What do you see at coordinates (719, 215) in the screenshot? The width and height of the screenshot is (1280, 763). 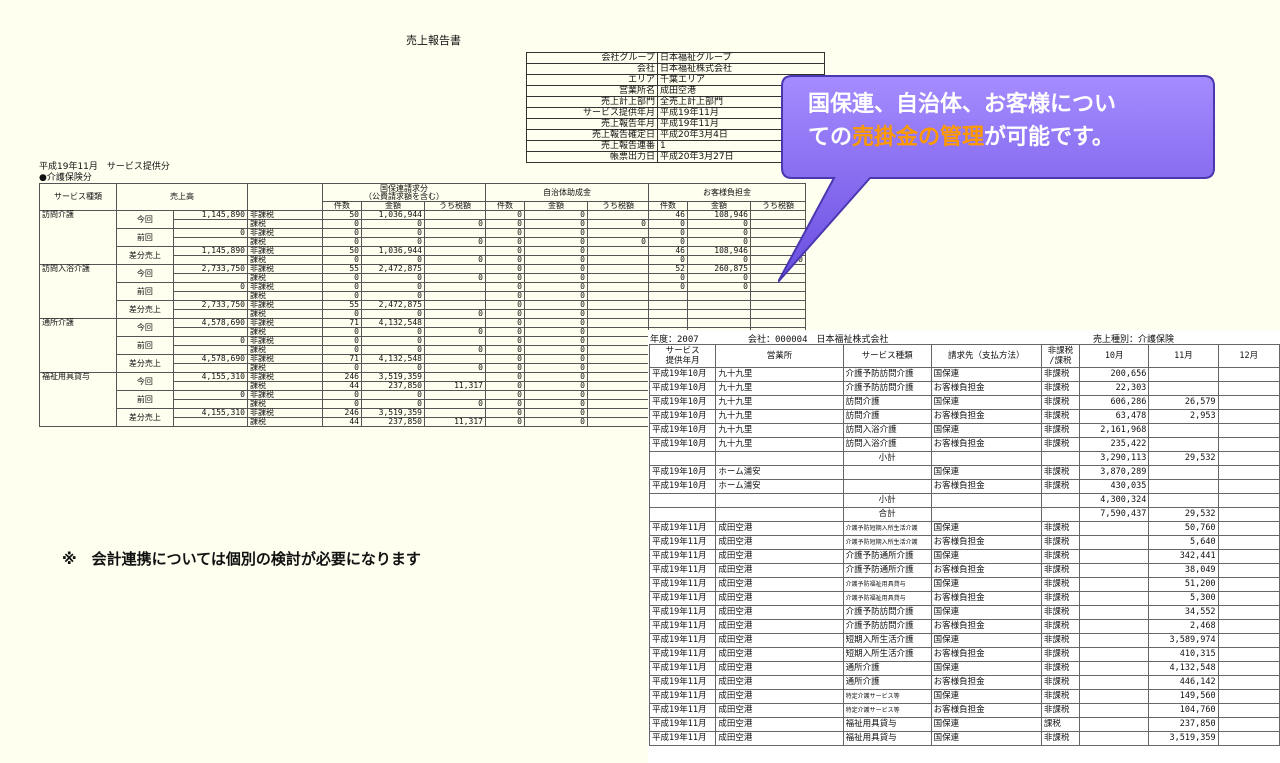 I see `value-cell: 108,946` at bounding box center [719, 215].